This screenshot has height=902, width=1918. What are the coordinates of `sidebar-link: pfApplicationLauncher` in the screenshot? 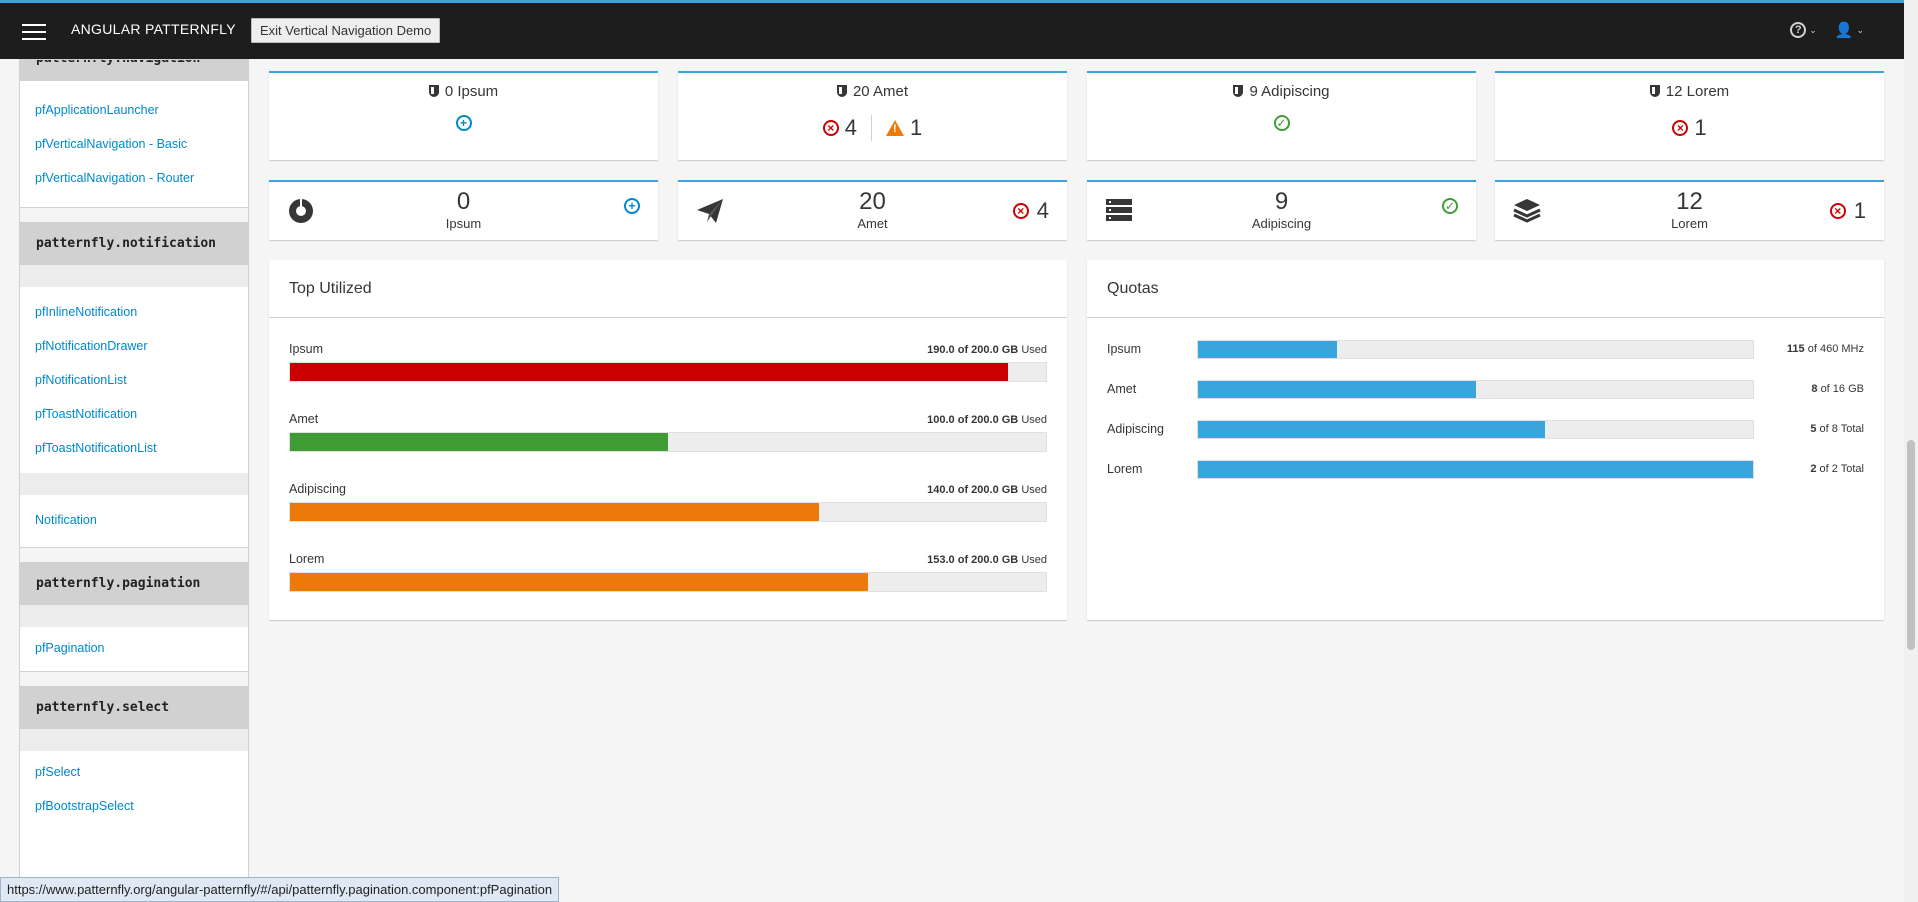 It's located at (134, 110).